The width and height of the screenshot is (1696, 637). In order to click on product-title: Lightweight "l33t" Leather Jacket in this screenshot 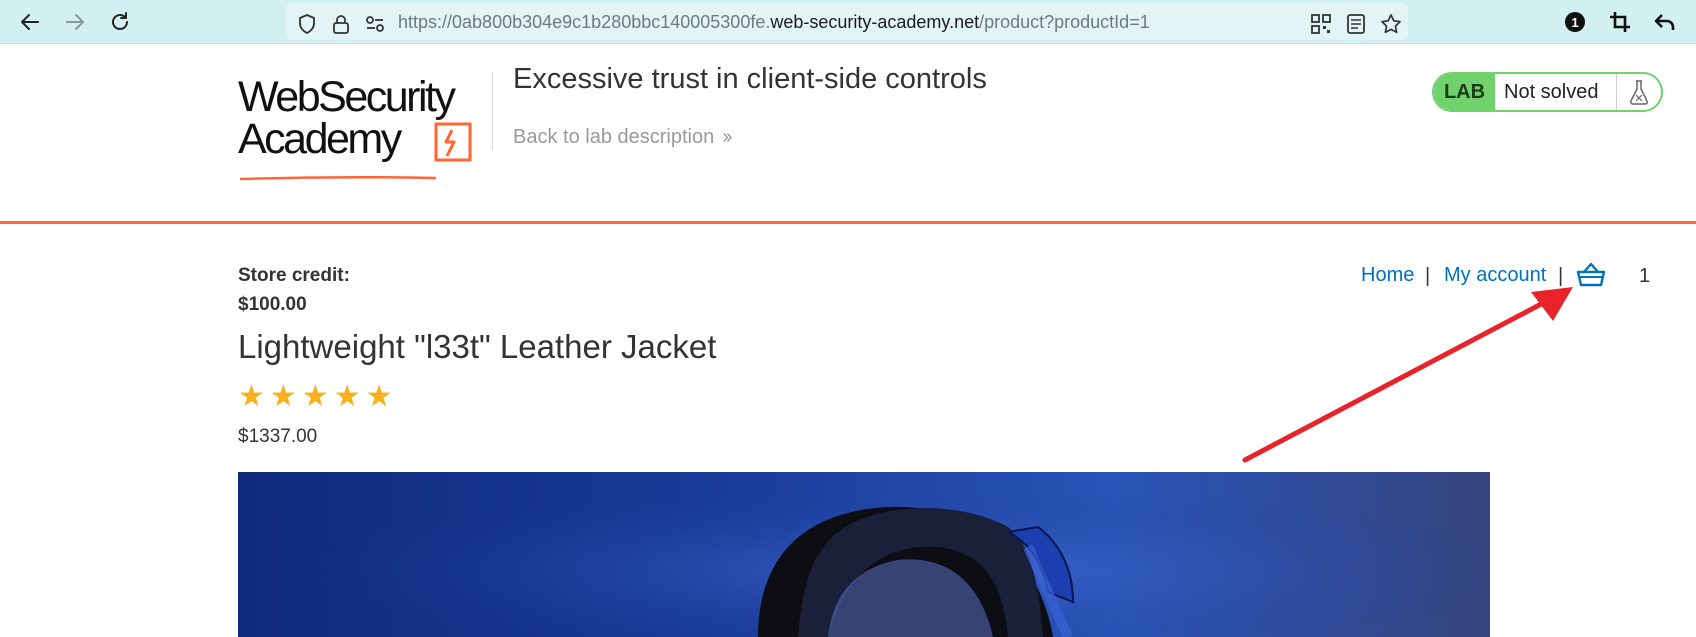, I will do `click(477, 346)`.